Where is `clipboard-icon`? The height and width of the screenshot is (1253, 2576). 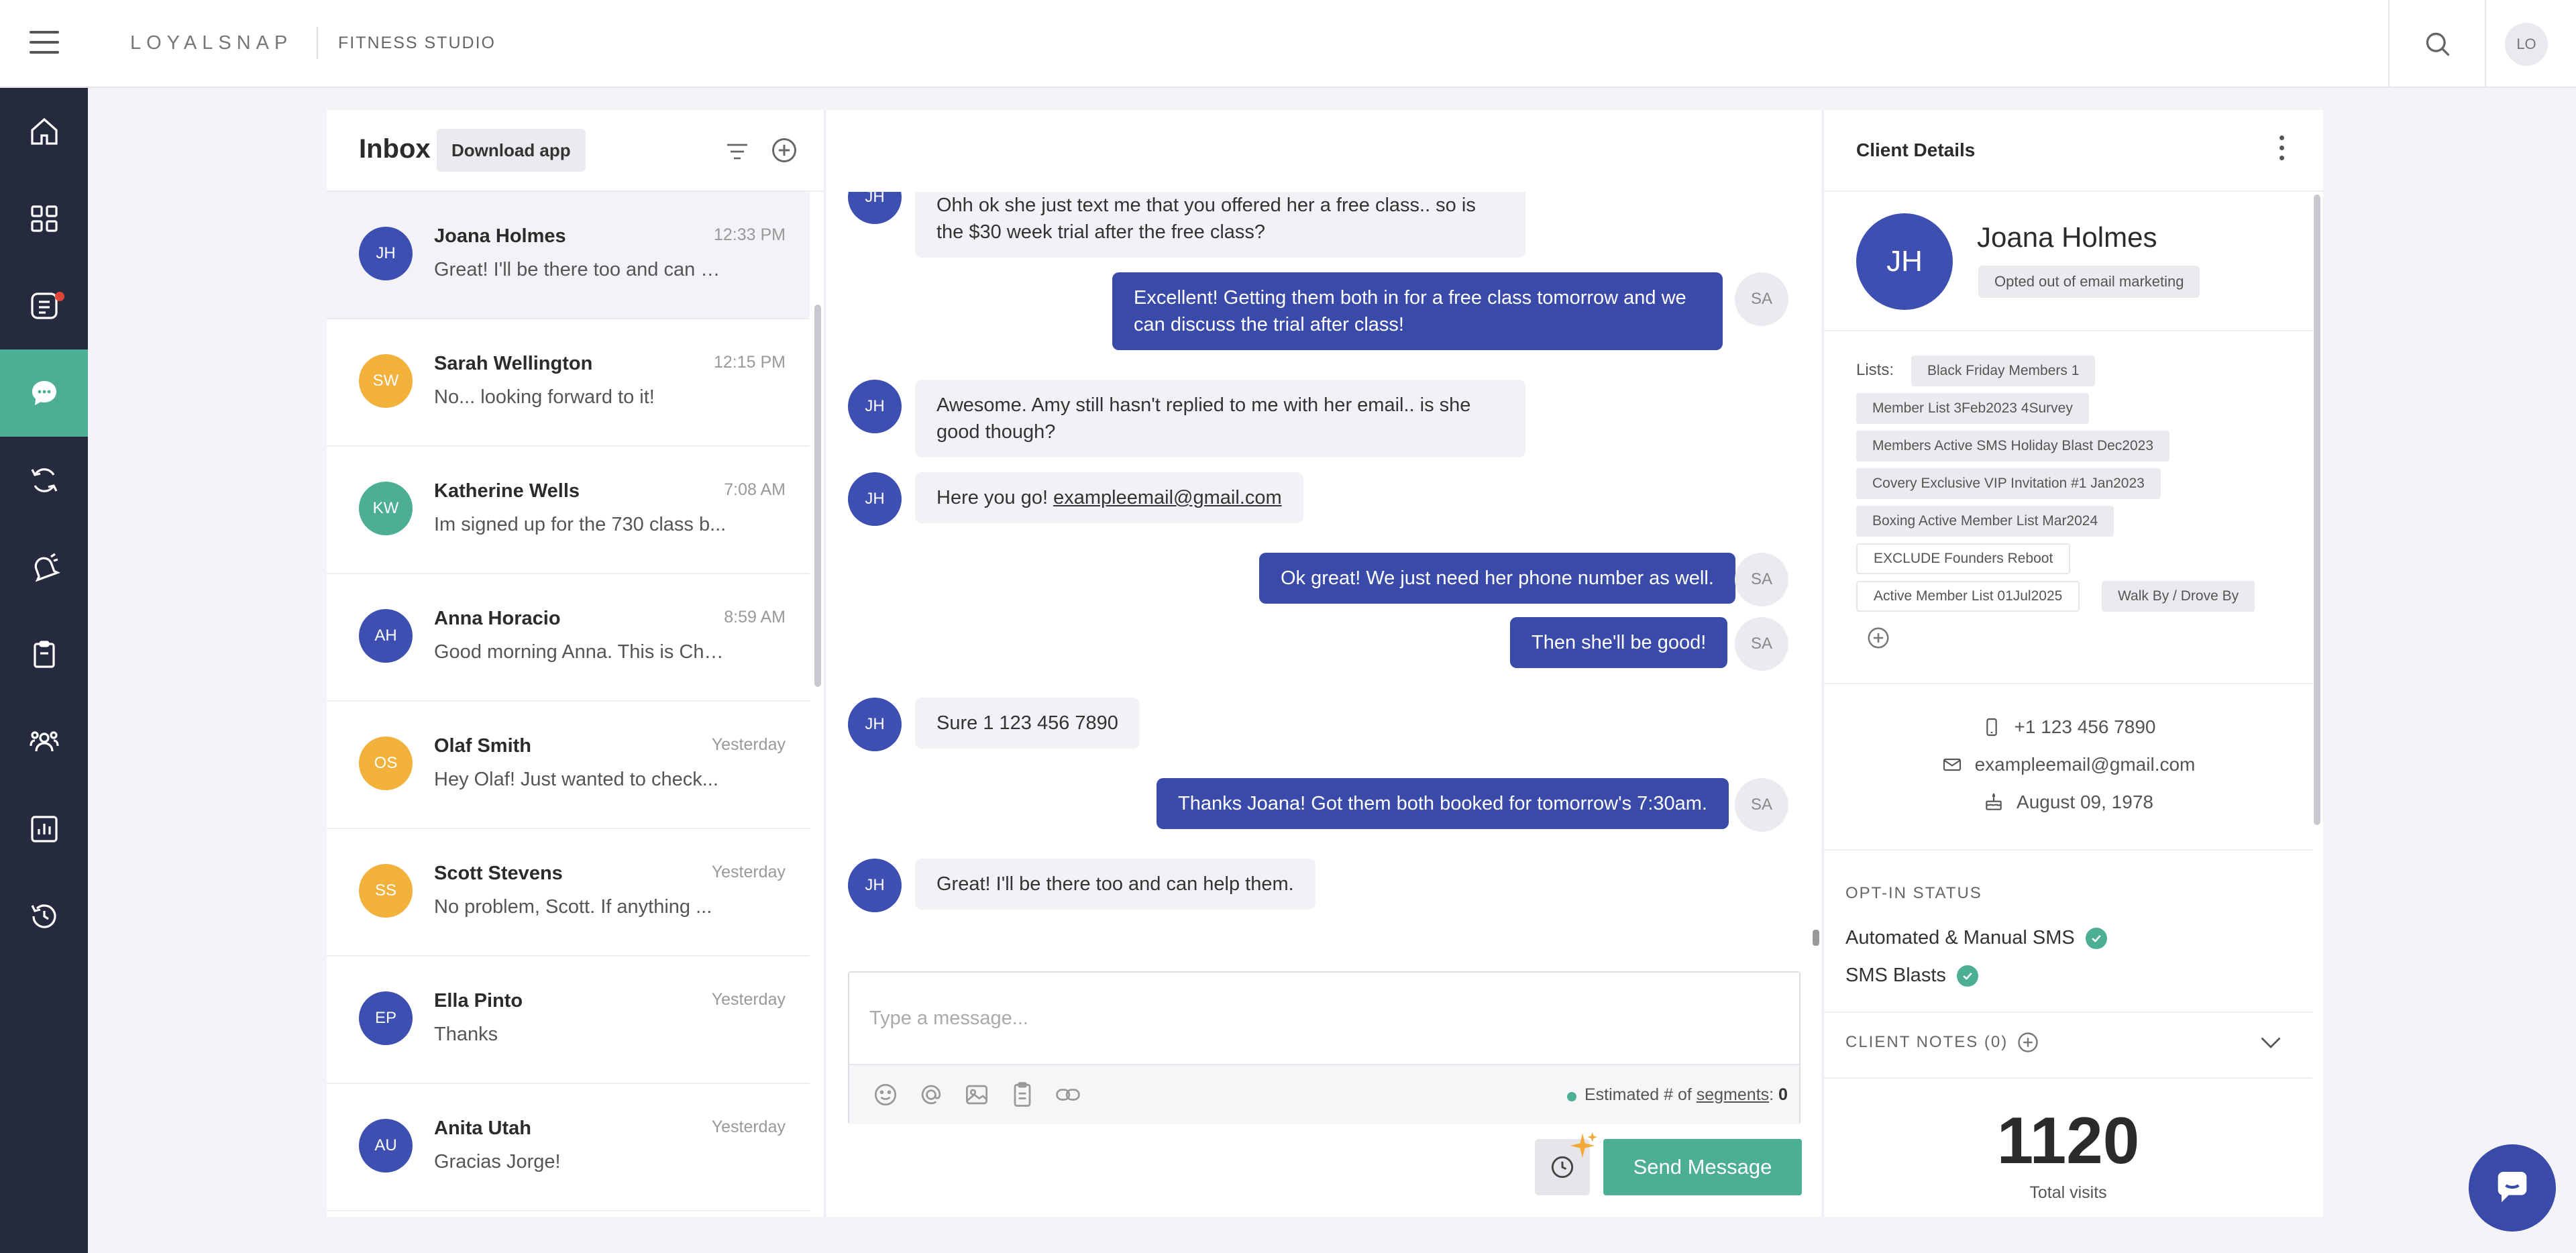 clipboard-icon is located at coordinates (44, 654).